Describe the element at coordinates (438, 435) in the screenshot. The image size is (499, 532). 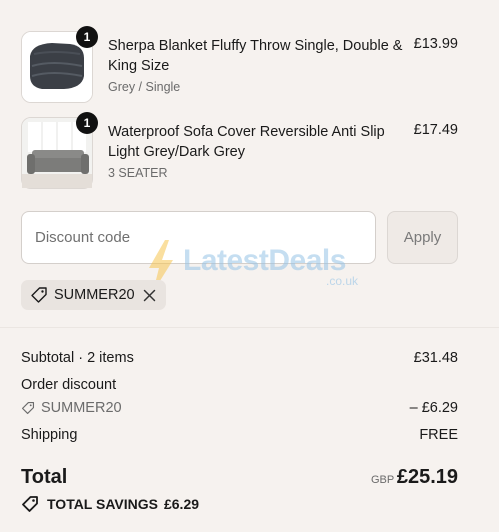
I see `shipping-value: FREE` at that location.